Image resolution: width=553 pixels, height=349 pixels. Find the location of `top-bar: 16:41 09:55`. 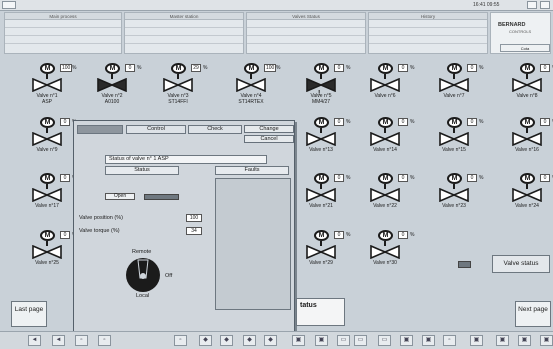

top-bar: 16:41 09:55 is located at coordinates (276, 5).